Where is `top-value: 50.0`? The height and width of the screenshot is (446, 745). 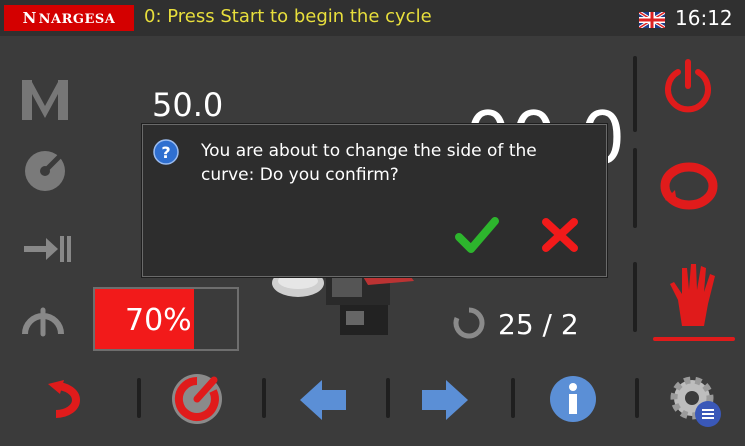 top-value: 50.0 is located at coordinates (188, 105).